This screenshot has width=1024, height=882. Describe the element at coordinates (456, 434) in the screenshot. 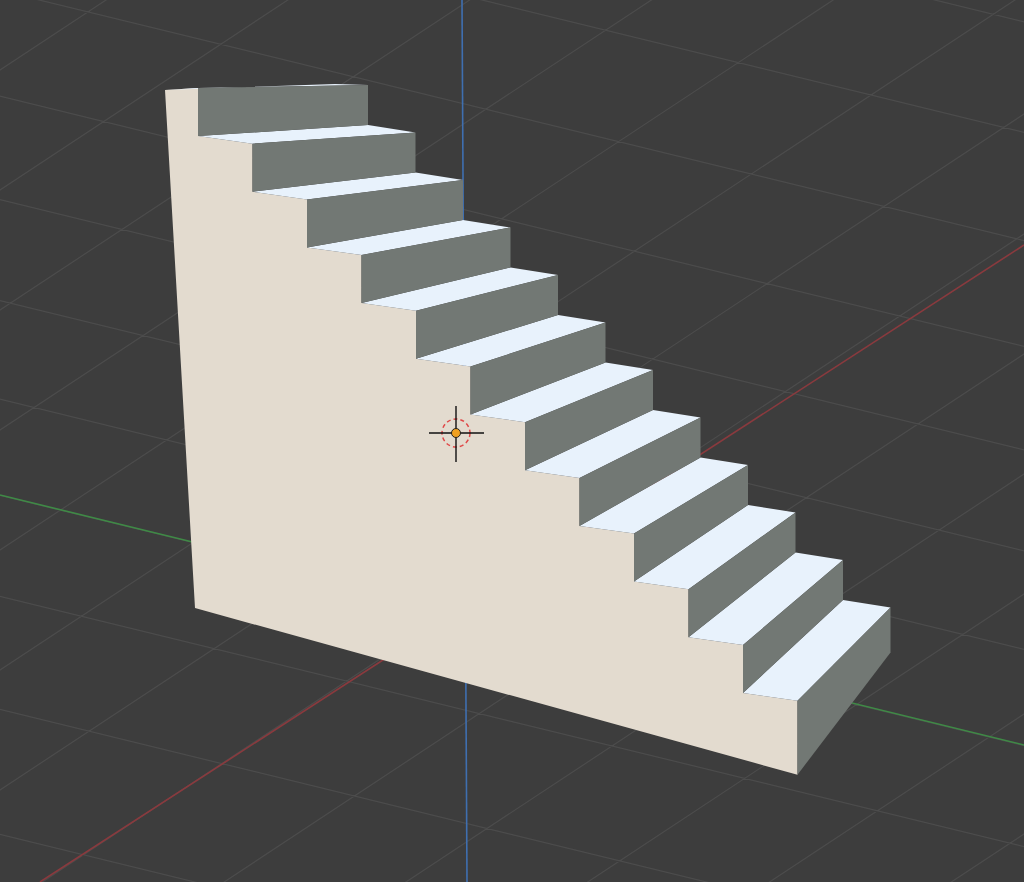

I see `3d-cursor-icon` at that location.